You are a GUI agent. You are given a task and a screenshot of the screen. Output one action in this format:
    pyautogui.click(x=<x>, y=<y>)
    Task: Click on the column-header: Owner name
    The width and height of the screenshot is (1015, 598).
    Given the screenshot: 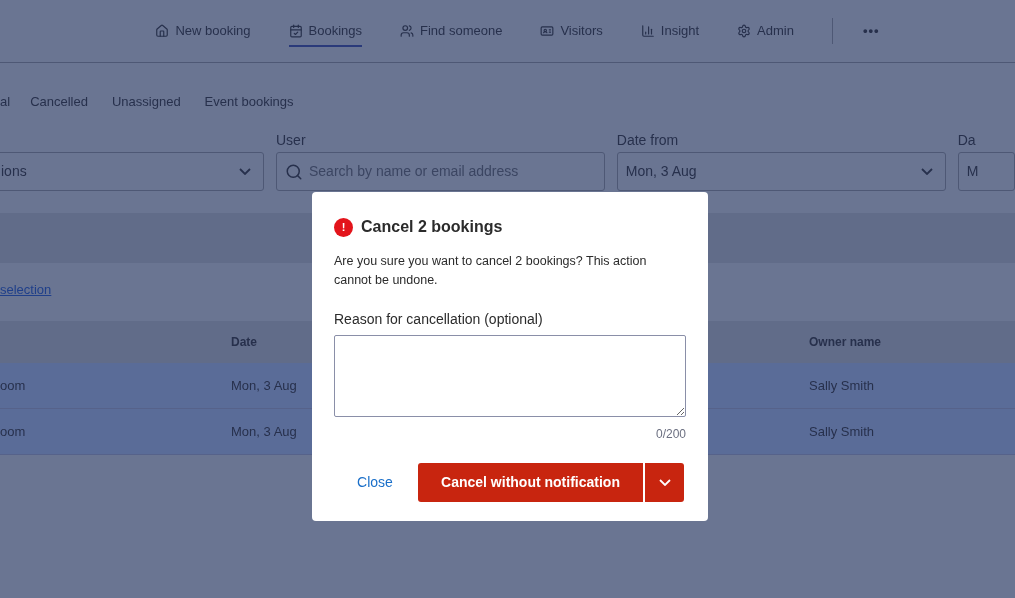 What is the action you would take?
    pyautogui.click(x=845, y=342)
    